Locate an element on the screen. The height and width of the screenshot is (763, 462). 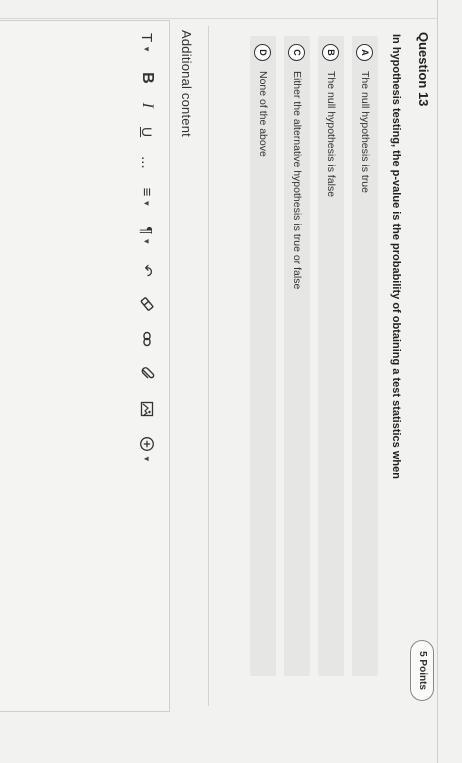
insert-add-icon is located at coordinates (147, 443).